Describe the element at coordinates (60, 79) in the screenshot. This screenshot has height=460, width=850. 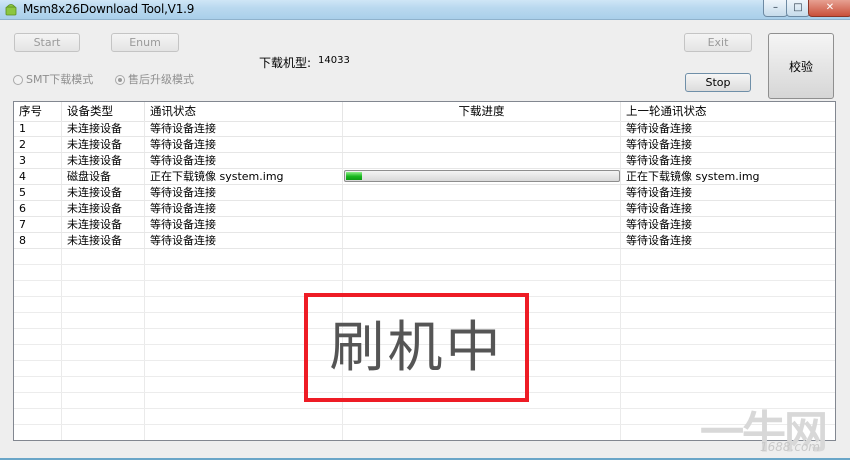
I see `radio-smt-label: SMT下载模式` at that location.